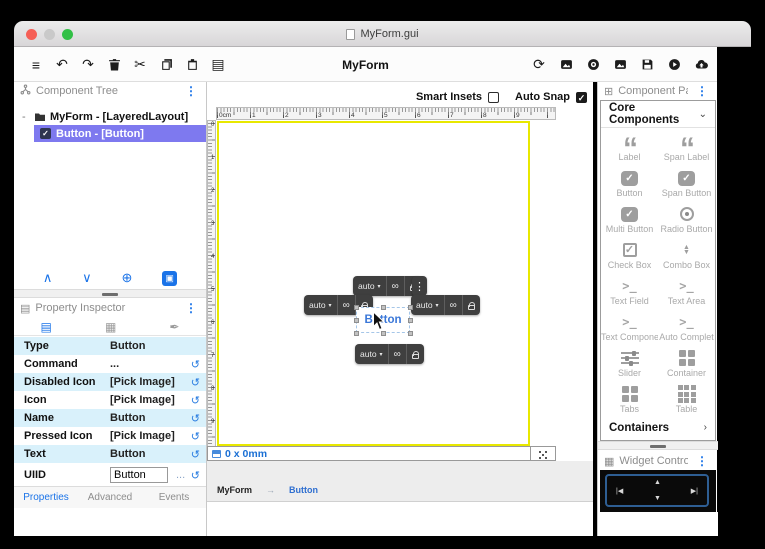 This screenshot has height=549, width=765. Describe the element at coordinates (88, 64) in the screenshot. I see `redo-icon: ↷` at that location.